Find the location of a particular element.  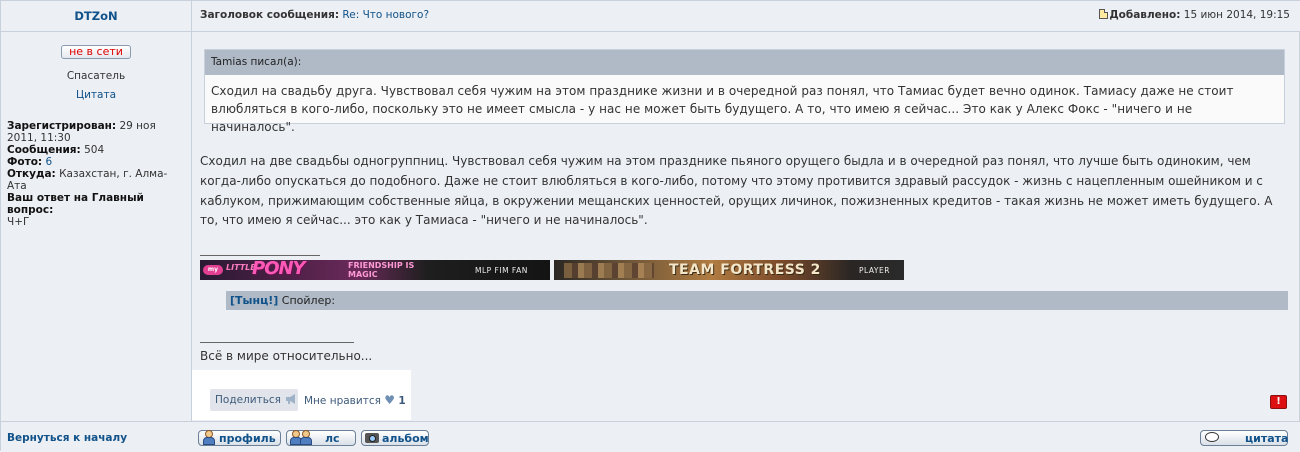

social-buttons: Поделиться Мне нравится ♥ 1 is located at coordinates (301, 395).